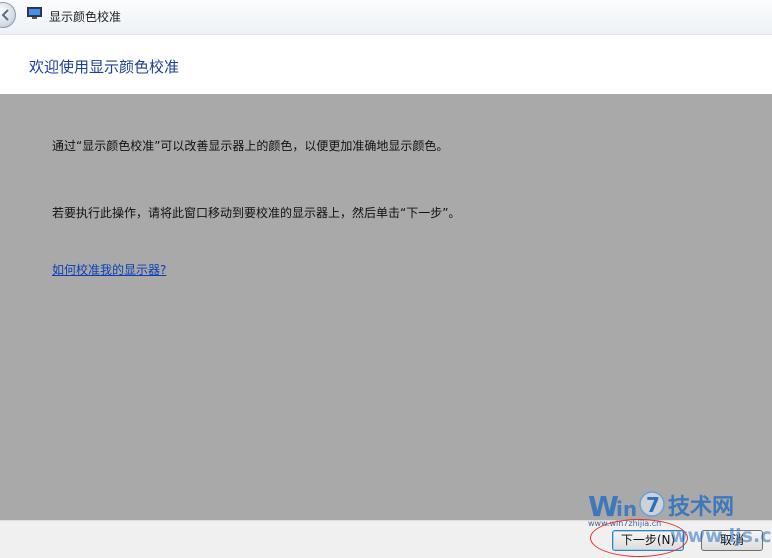 The width and height of the screenshot is (772, 558). I want to click on back-button, so click(8, 15).